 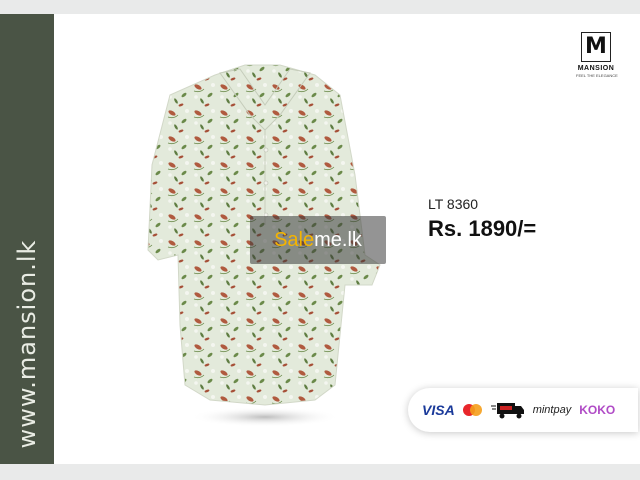 What do you see at coordinates (507, 411) in the screenshot?
I see `cash-on-delivery-icon` at bounding box center [507, 411].